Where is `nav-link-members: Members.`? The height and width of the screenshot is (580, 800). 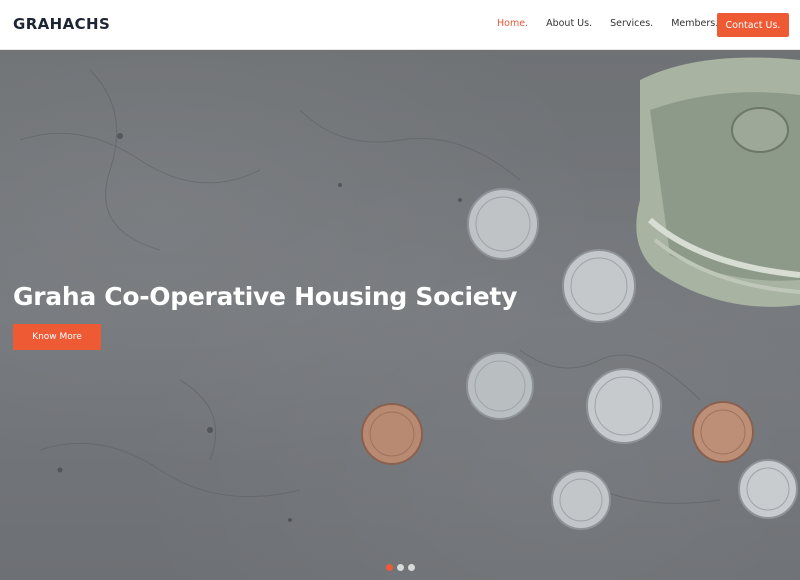 nav-link-members: Members. is located at coordinates (694, 23).